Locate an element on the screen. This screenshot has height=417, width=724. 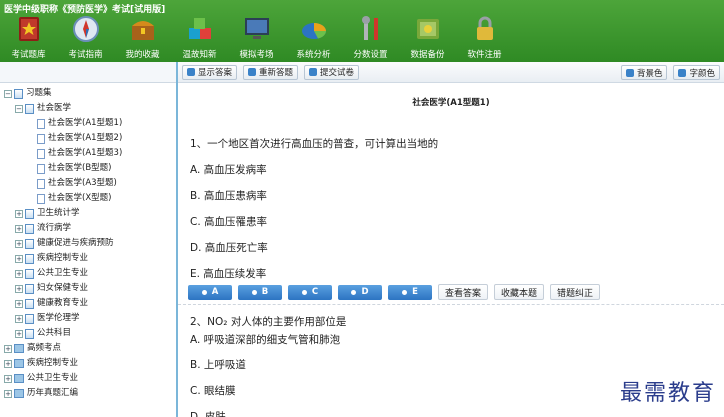
answer-label: D is located at coordinates (365, 292).